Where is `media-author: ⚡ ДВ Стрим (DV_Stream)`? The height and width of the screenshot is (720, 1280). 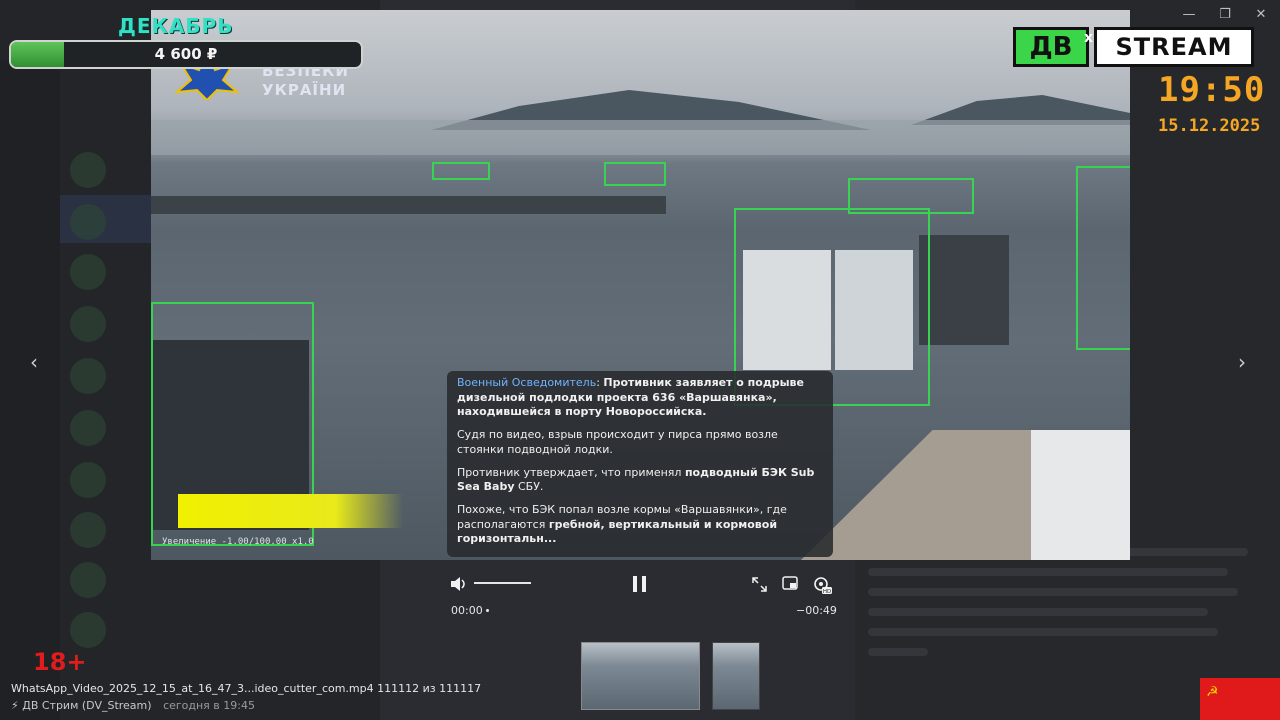 media-author: ⚡ ДВ Стрим (DV_Stream) is located at coordinates (81, 705).